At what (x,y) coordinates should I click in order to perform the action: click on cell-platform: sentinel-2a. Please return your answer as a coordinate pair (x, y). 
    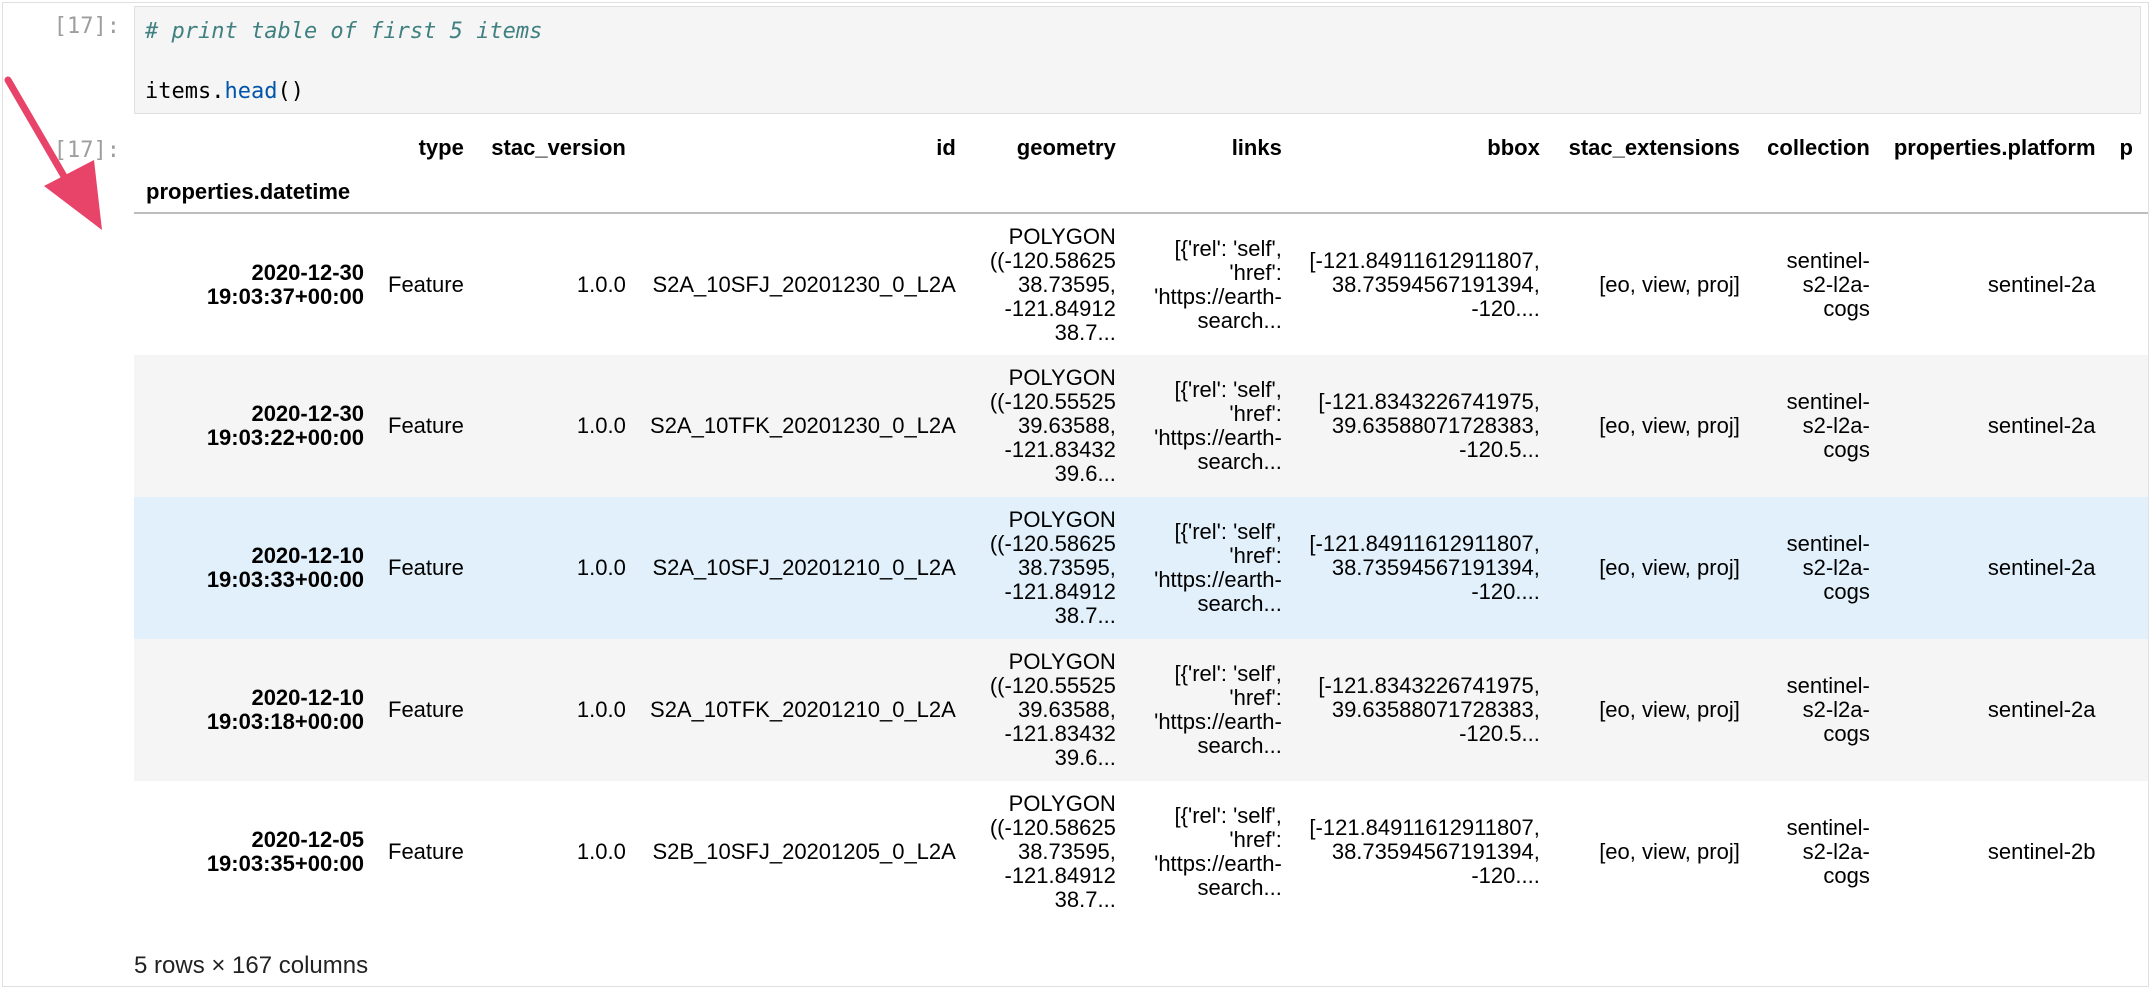
    Looking at the image, I should click on (2041, 425).